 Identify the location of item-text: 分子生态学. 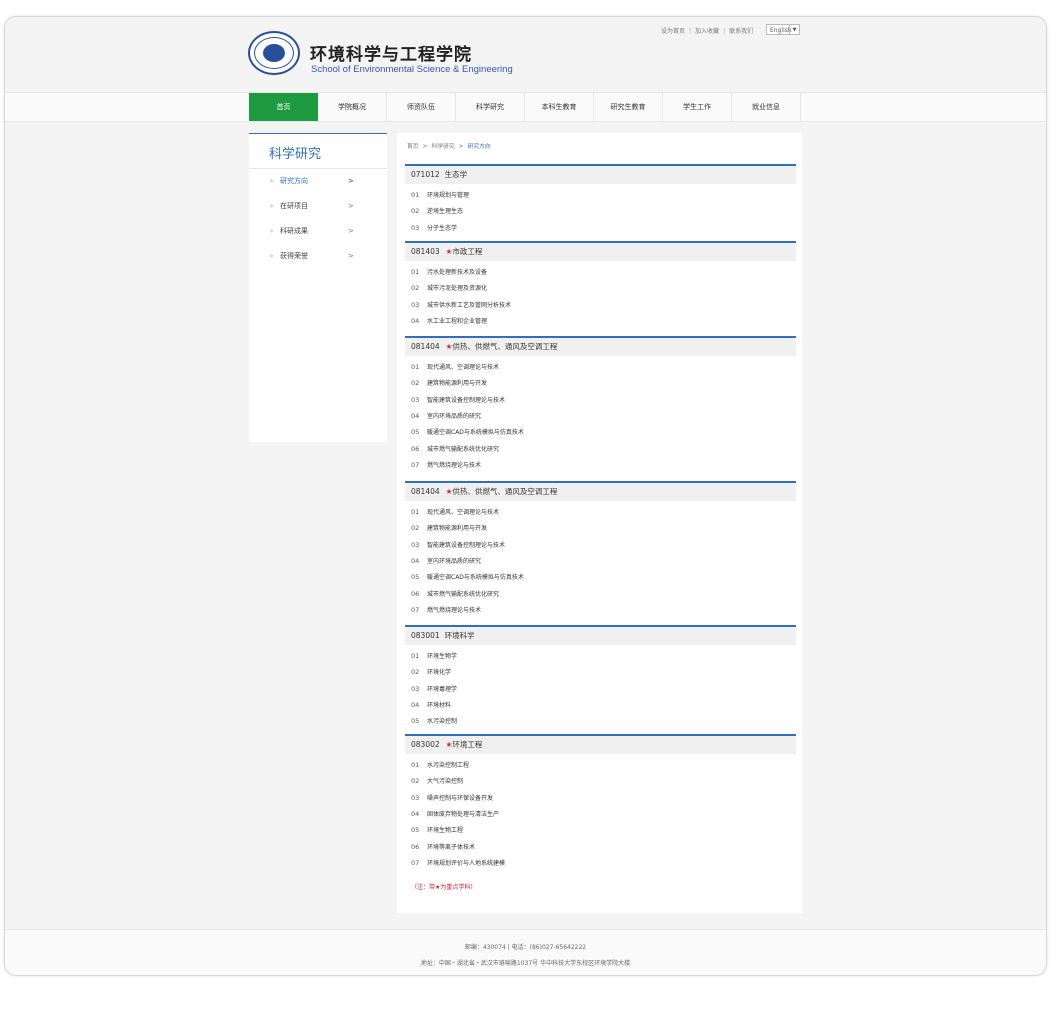
(442, 228).